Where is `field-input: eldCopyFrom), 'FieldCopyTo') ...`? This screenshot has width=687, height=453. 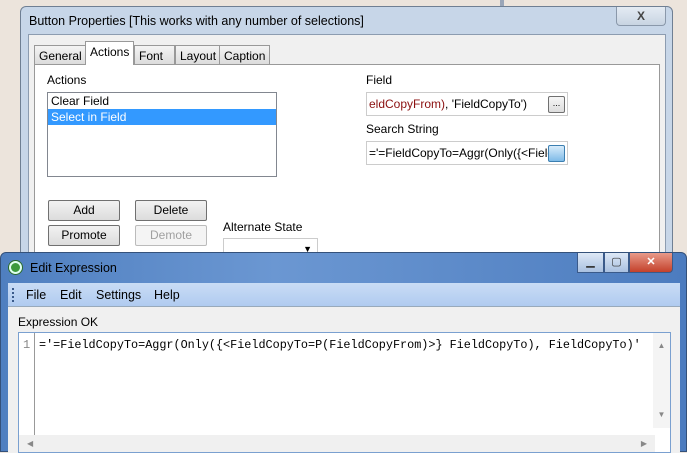
field-input: eldCopyFrom), 'FieldCopyTo') ... is located at coordinates (467, 104).